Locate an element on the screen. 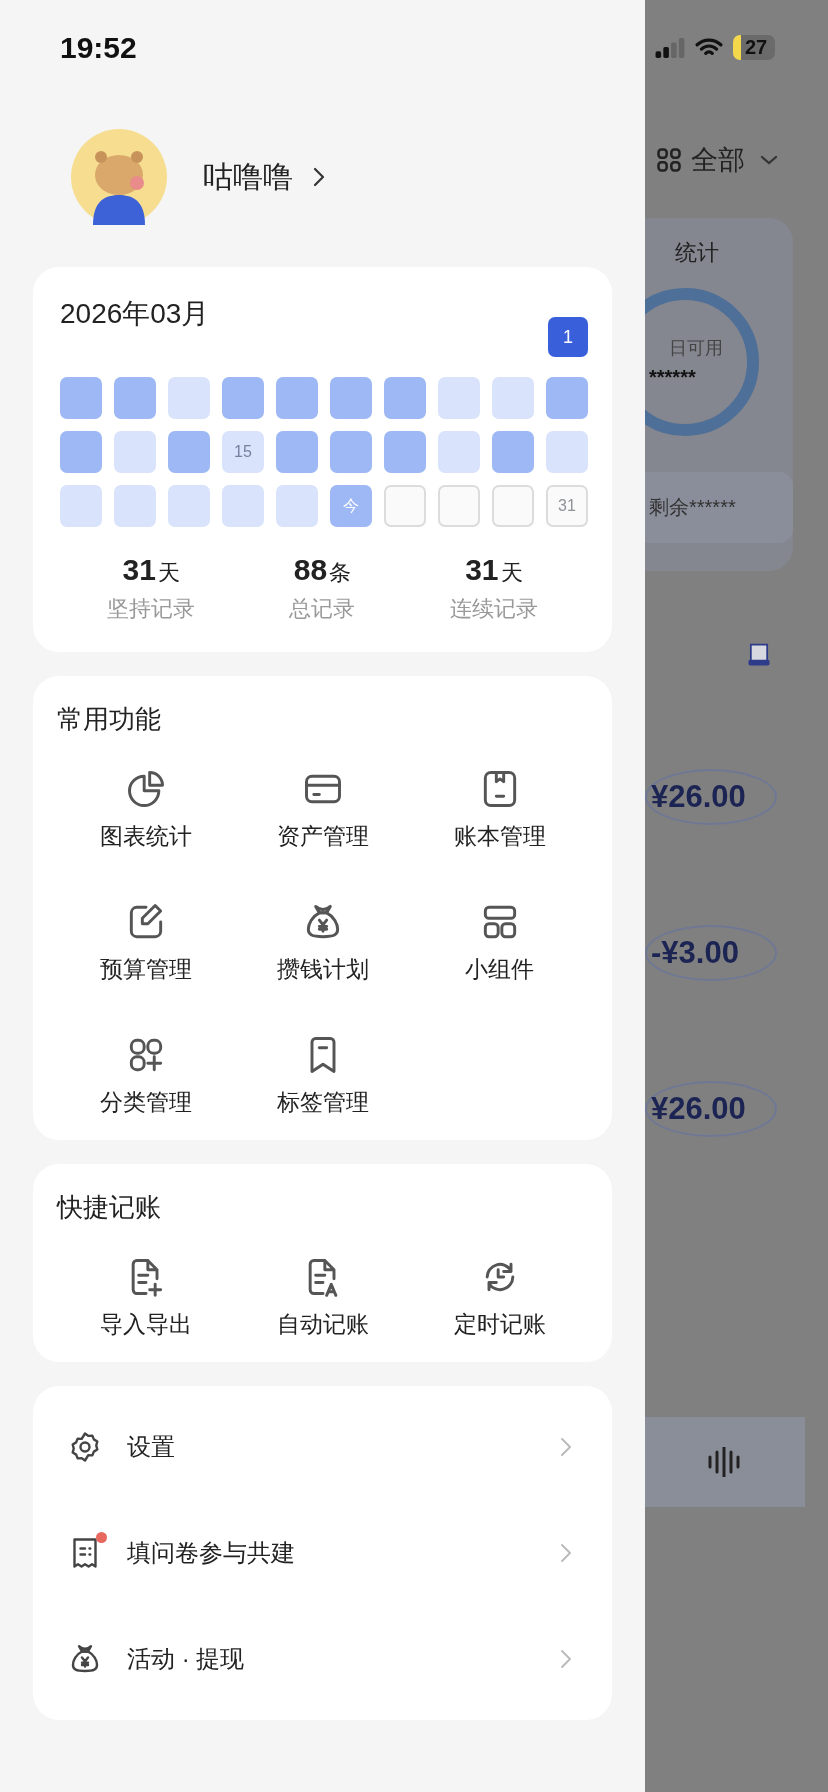 The width and height of the screenshot is (828, 1792). feature-label: 自动记账 is located at coordinates (322, 1324).